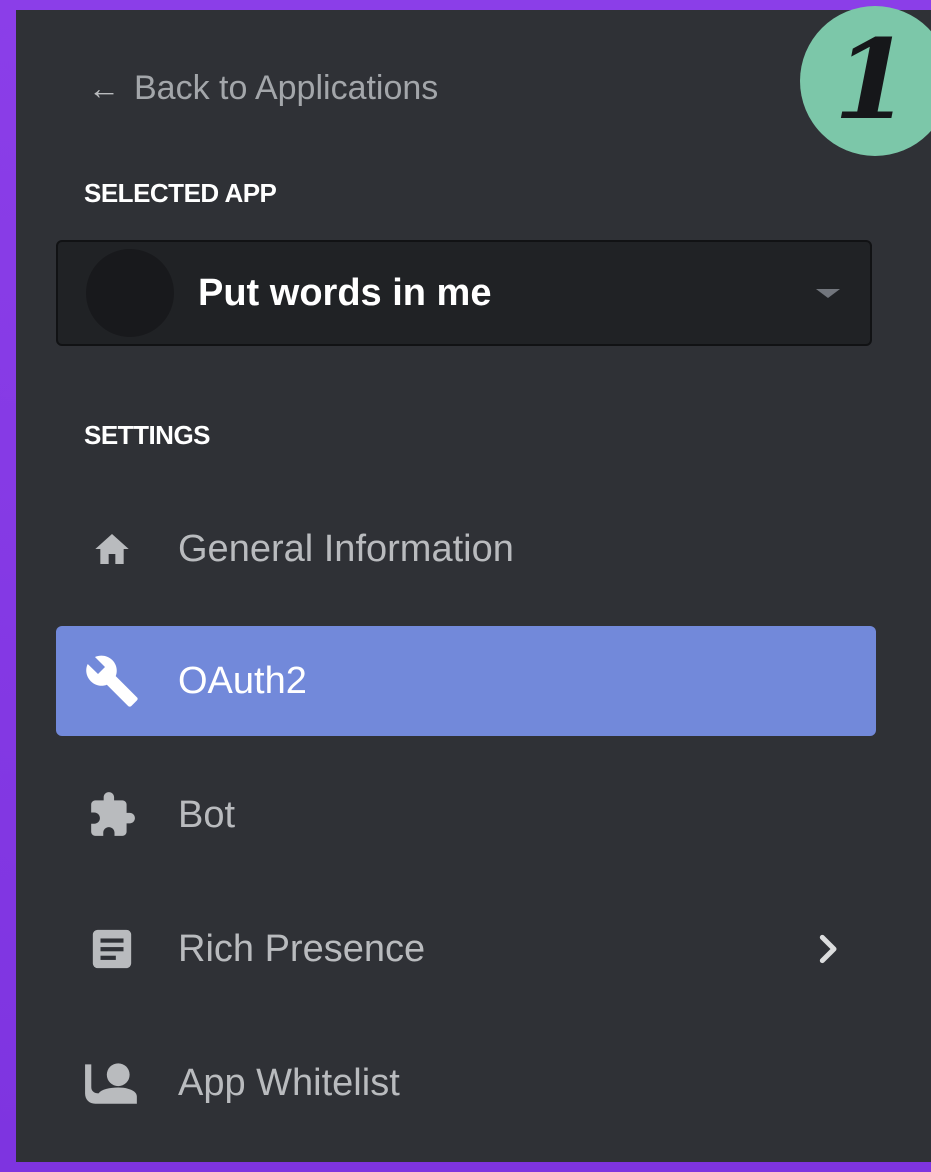 This screenshot has width=931, height=1172. What do you see at coordinates (130, 293) in the screenshot?
I see `app-avatar` at bounding box center [130, 293].